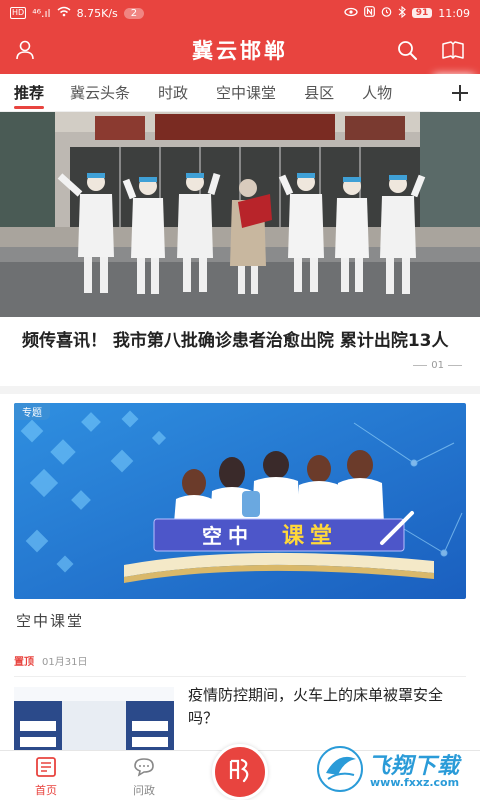 The height and width of the screenshot is (800, 480). Describe the element at coordinates (22, 93) in the screenshot. I see `tab-recommend: 推荐` at that location.